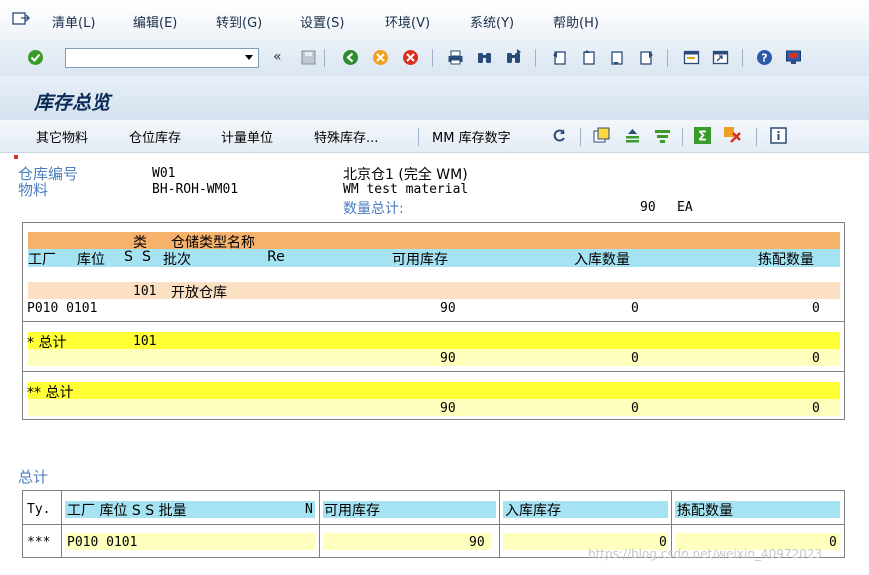  What do you see at coordinates (308, 57) in the screenshot?
I see `save-icon` at bounding box center [308, 57].